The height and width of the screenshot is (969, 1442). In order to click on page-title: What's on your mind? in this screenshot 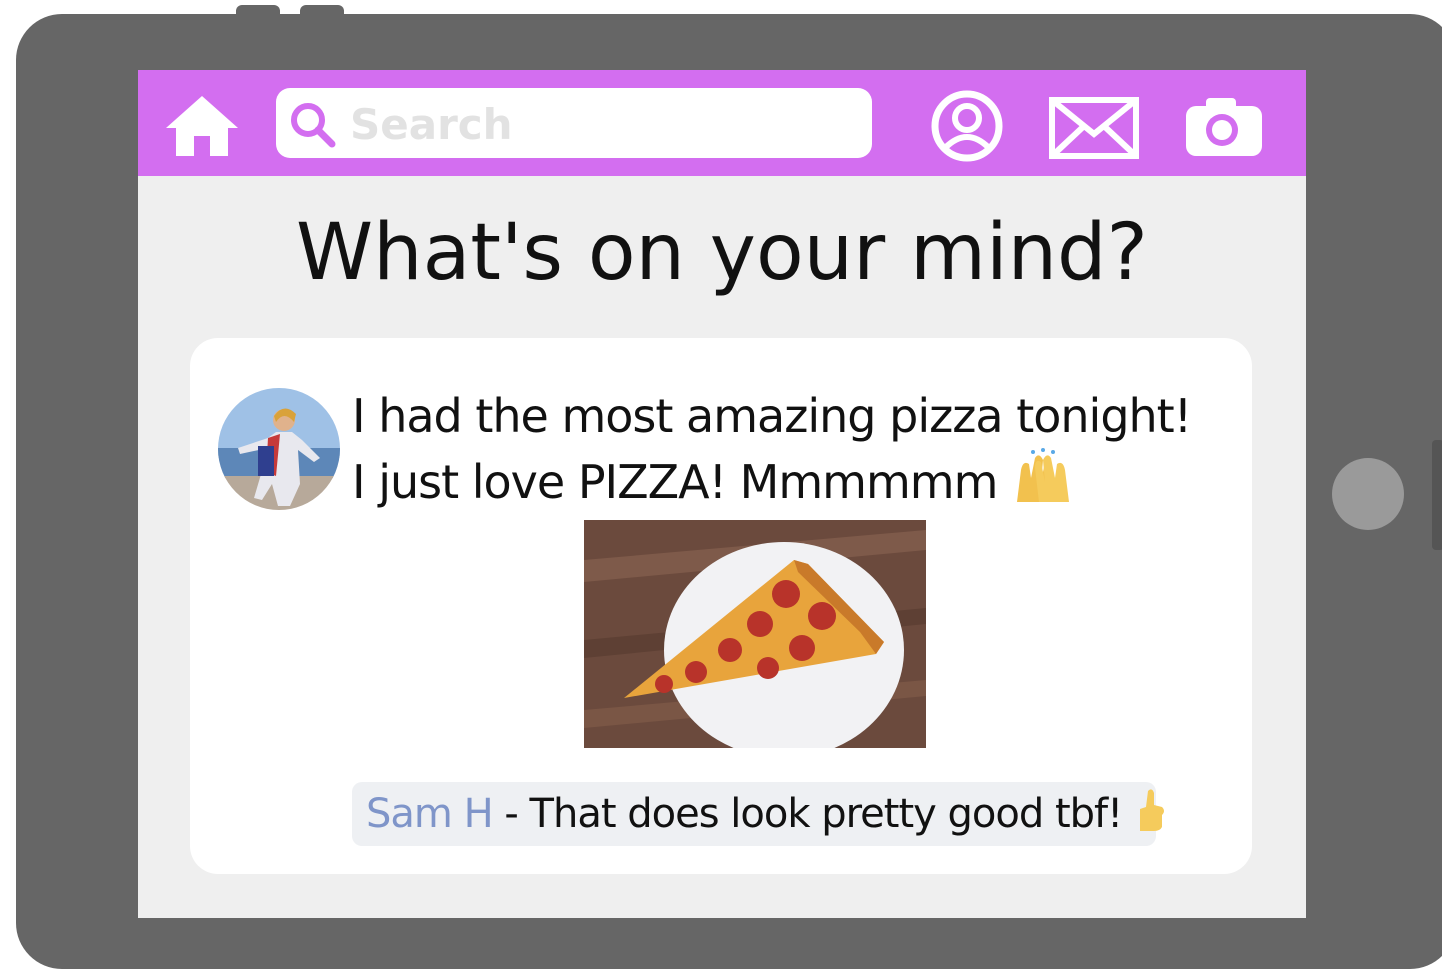, I will do `click(722, 253)`.